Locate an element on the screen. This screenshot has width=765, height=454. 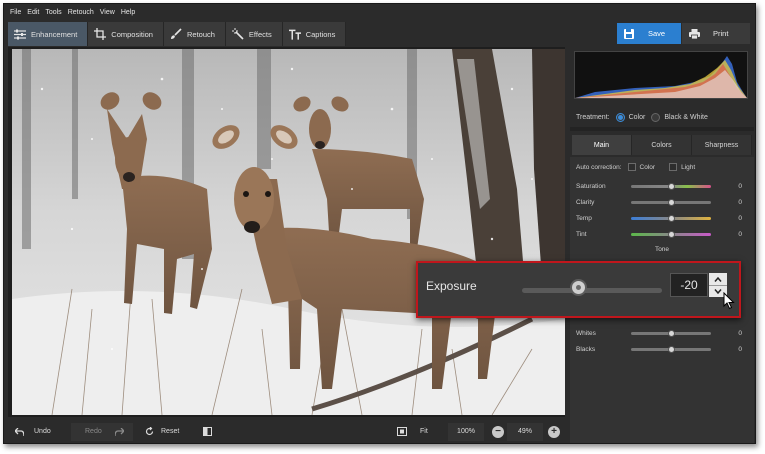
blacks-row: Blacks 0 is located at coordinates (662, 349).